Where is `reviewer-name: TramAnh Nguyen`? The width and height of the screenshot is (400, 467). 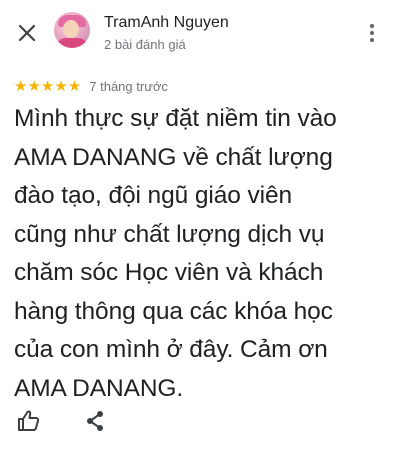
reviewer-name: TramAnh Nguyen is located at coordinates (166, 23).